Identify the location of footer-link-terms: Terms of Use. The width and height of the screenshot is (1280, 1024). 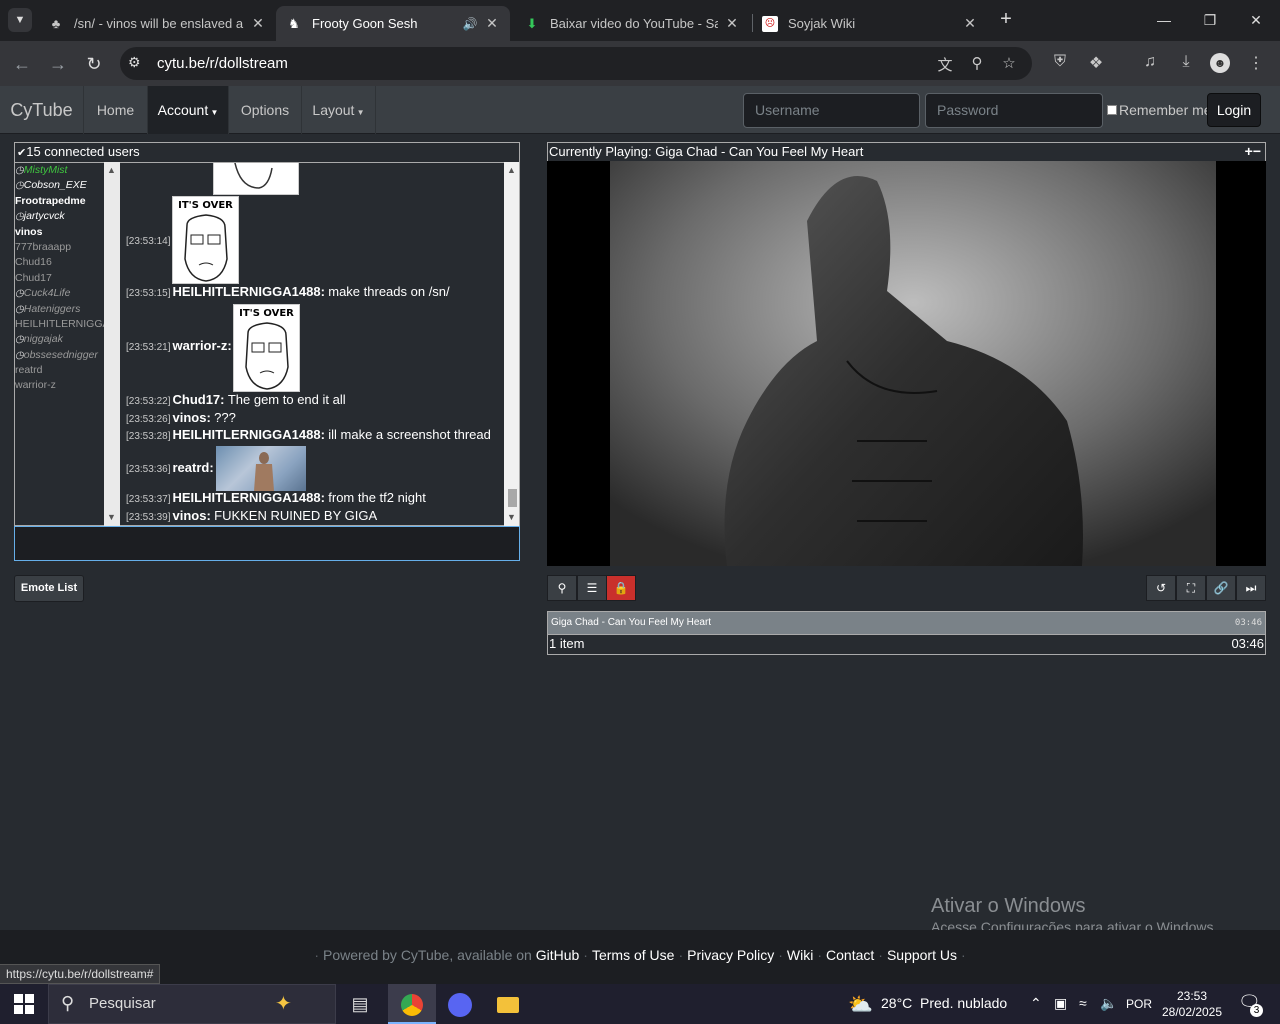
(633, 955).